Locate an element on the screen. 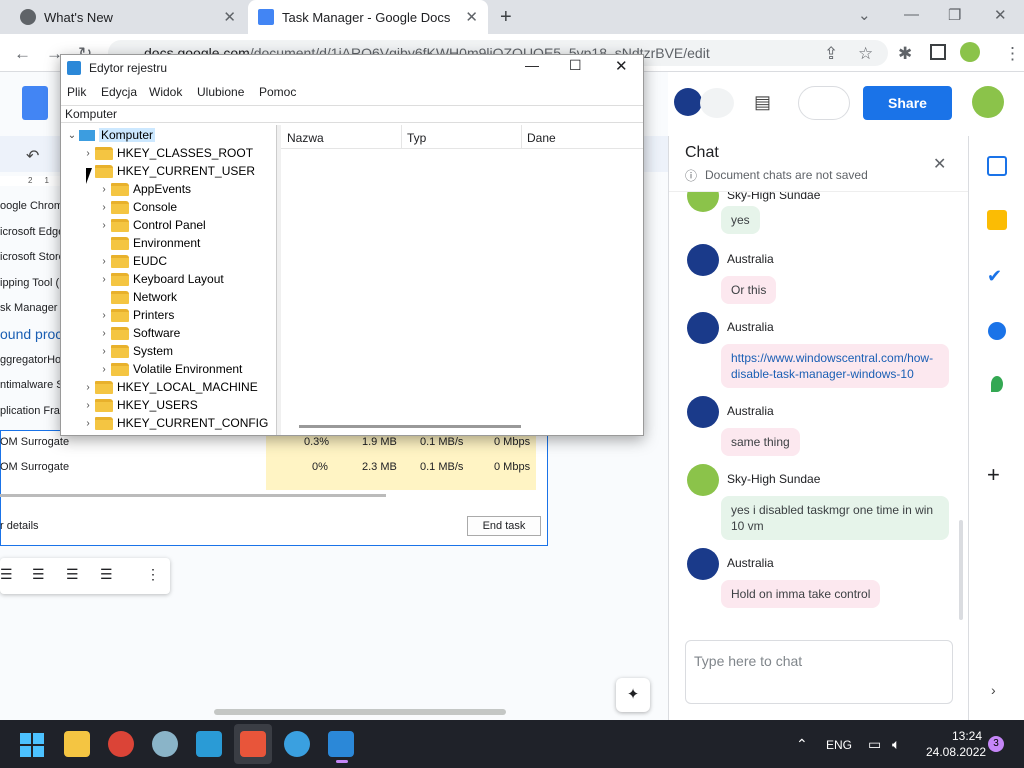 Image resolution: width=1024 pixels, height=768 pixels. maximize-icon: ☐ is located at coordinates (575, 65).